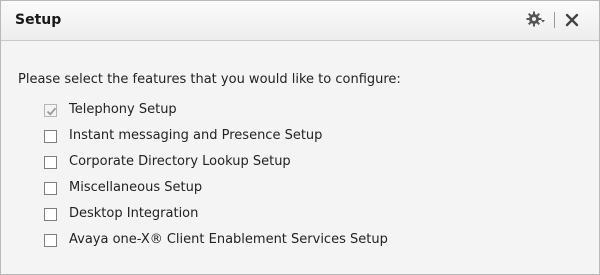 This screenshot has height=275, width=600. I want to click on client-enablement-checkbox, so click(50, 240).